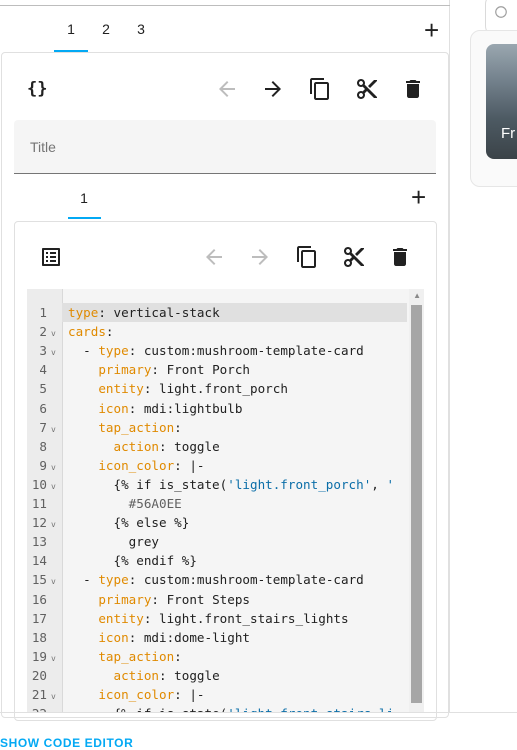  I want to click on title-field, so click(225, 147).